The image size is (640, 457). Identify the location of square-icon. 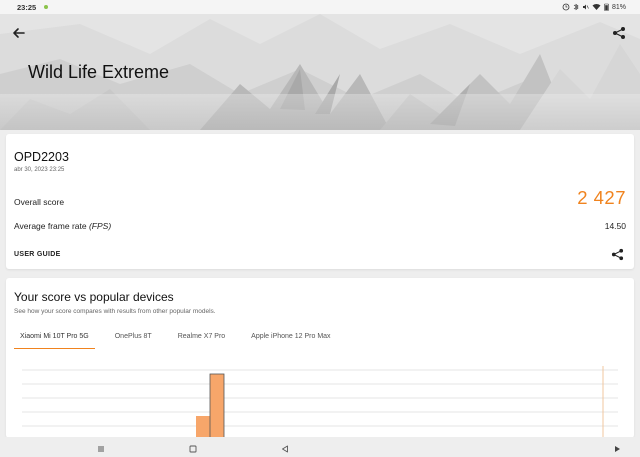
(193, 449).